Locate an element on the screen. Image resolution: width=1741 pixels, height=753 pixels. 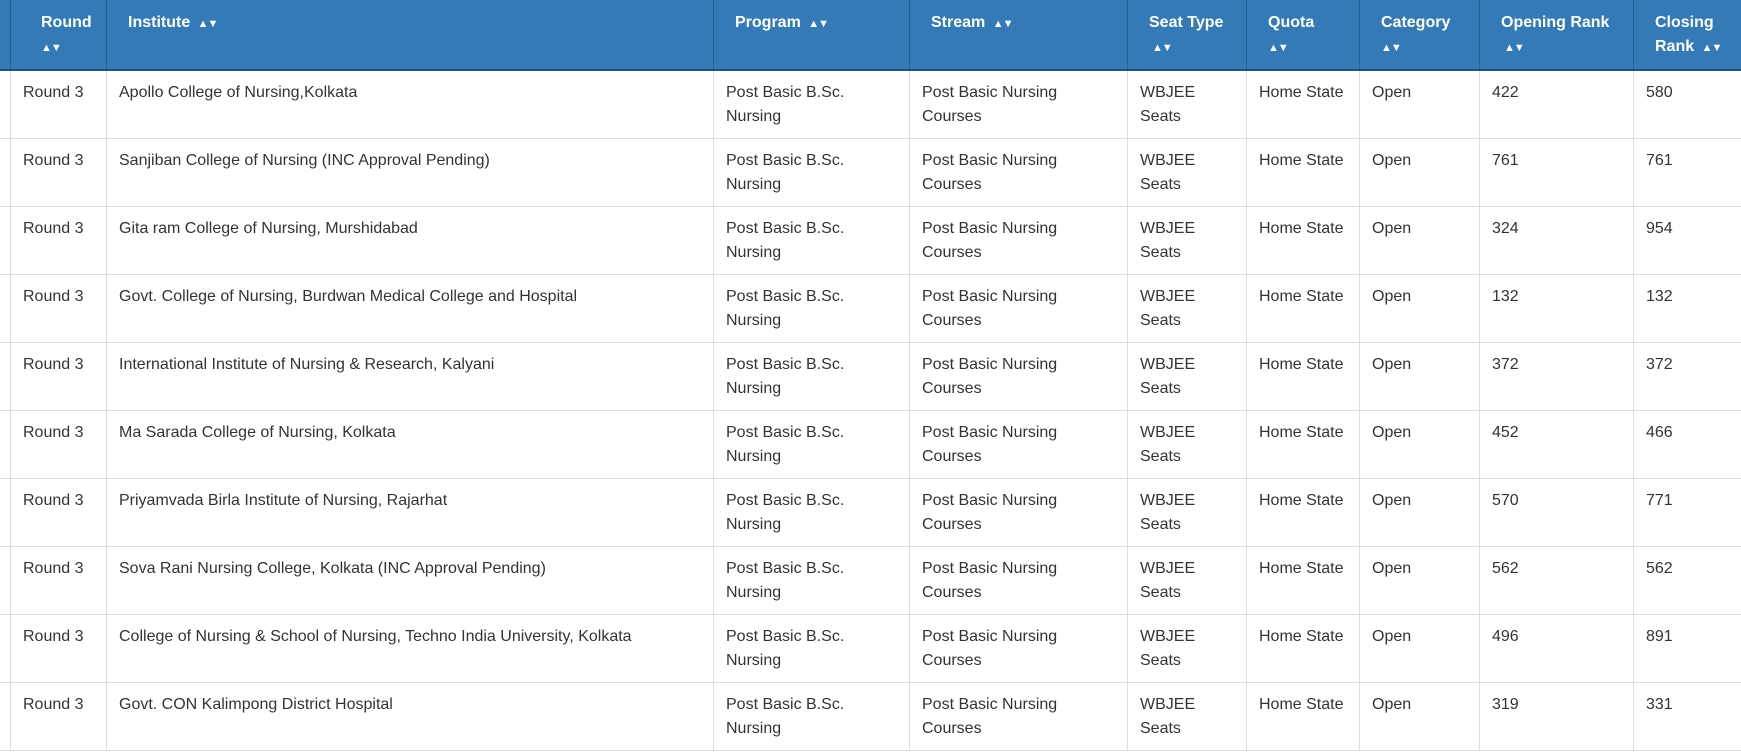
cell-closing-rank: 466 is located at coordinates (1687, 444).